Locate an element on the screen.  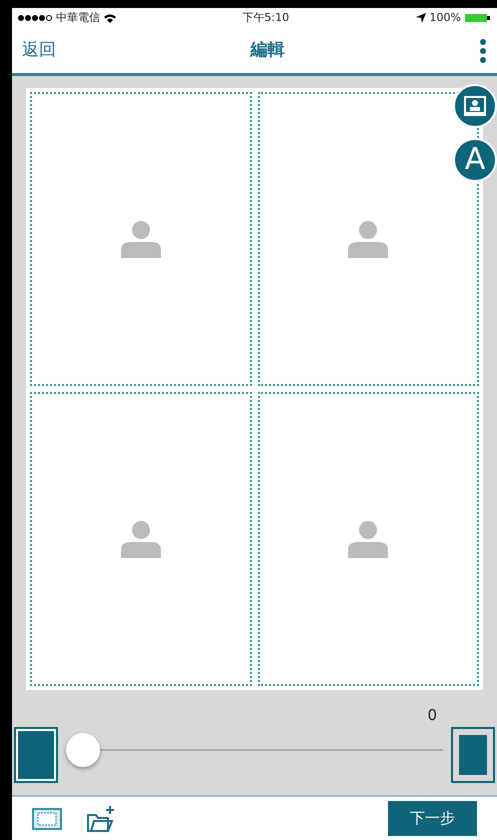
next-step-button: 下一步 is located at coordinates (432, 818).